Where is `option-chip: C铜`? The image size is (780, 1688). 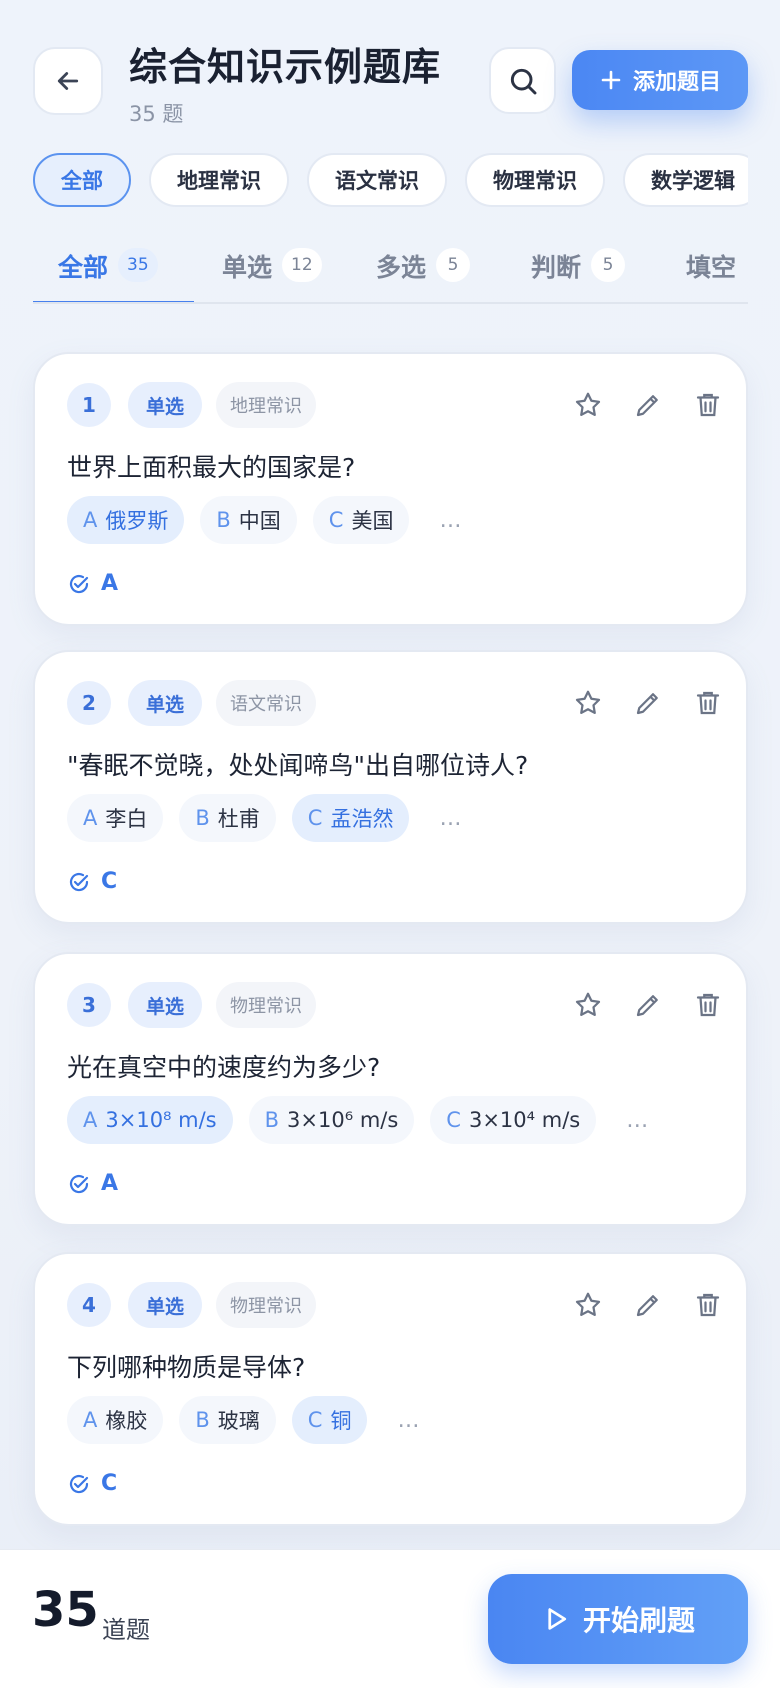 option-chip: C铜 is located at coordinates (329, 1420).